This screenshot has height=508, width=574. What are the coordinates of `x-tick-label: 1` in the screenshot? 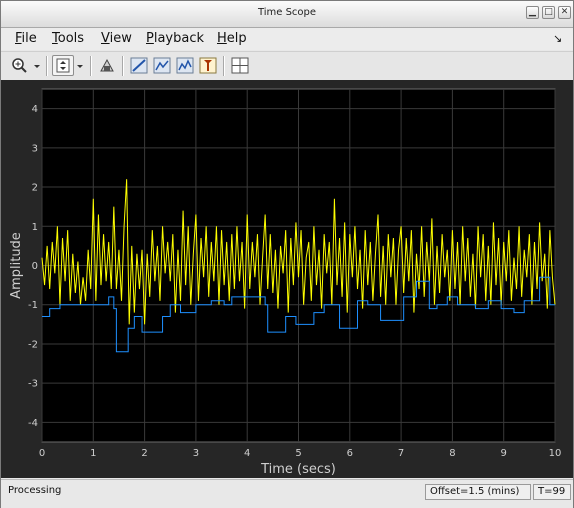 It's located at (93, 453).